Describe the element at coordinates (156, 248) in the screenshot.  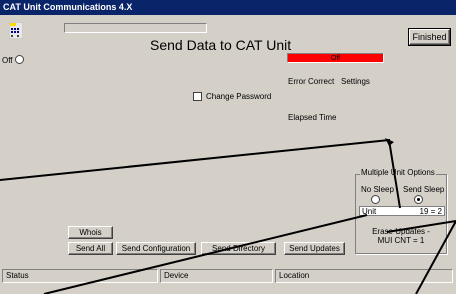
I see `send-configuration-button: Send Configuration` at that location.